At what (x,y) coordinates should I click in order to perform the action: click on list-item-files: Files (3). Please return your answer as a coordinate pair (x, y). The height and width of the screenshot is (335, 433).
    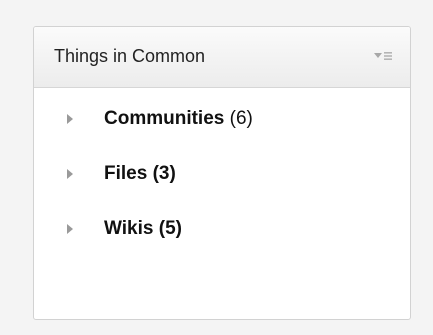
    Looking at the image, I should click on (222, 186).